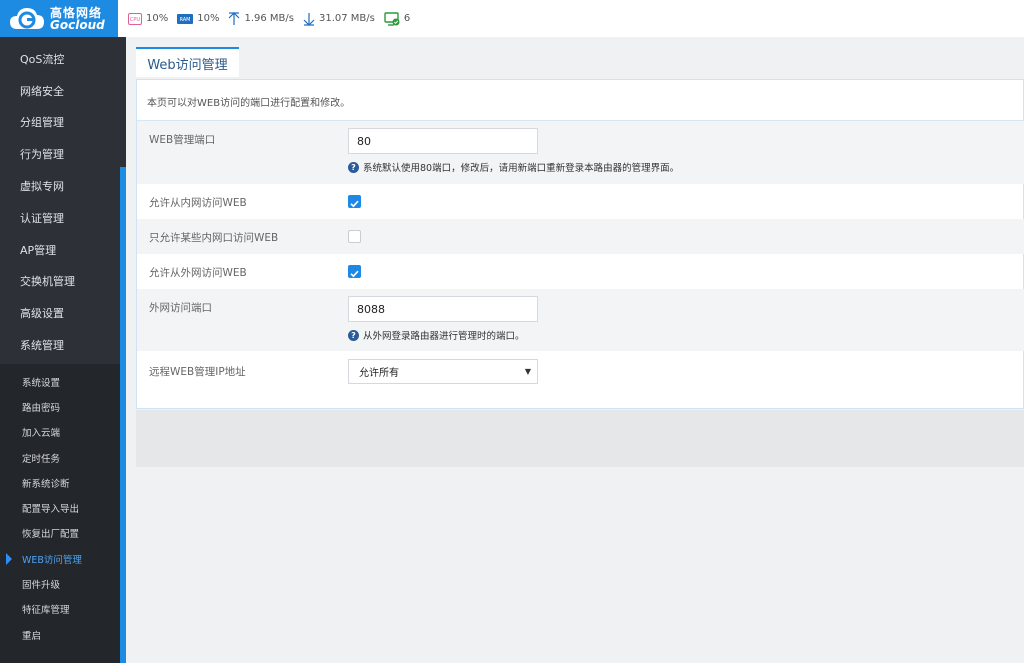 This screenshot has width=1024, height=663. I want to click on submenu-scheduled-tasks: 定时任务, so click(60, 457).